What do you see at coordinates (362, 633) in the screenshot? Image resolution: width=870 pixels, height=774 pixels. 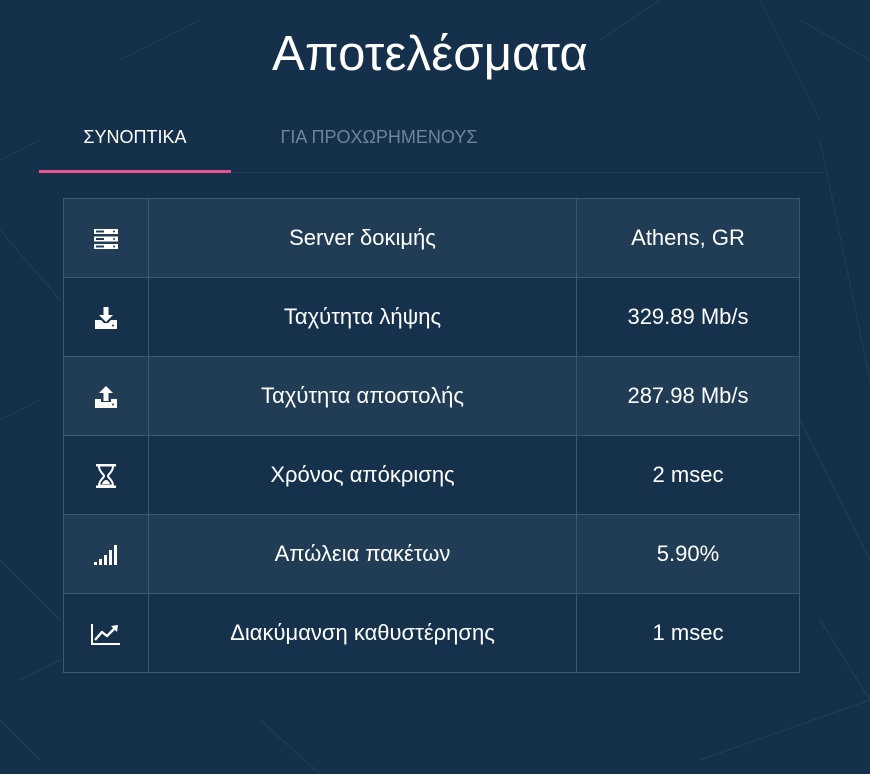 I see `result-label: Διακύμανση καθυστέρησης` at bounding box center [362, 633].